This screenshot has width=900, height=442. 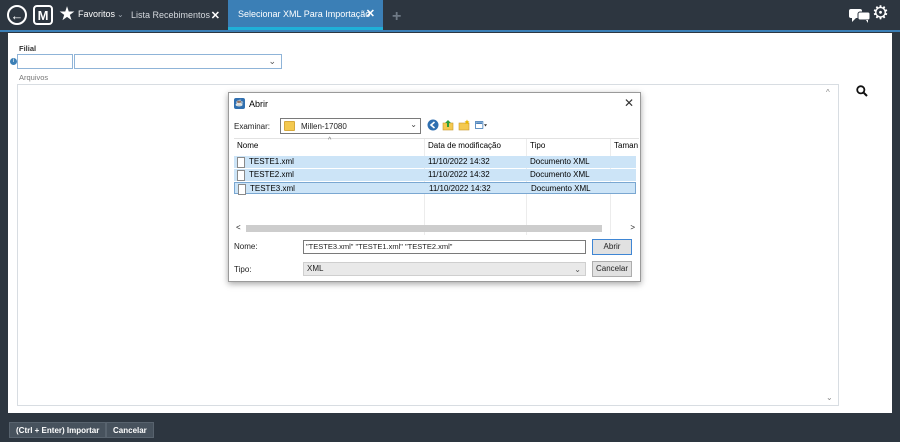 What do you see at coordinates (632, 227) in the screenshot?
I see `scroll-right-icon: >` at bounding box center [632, 227].